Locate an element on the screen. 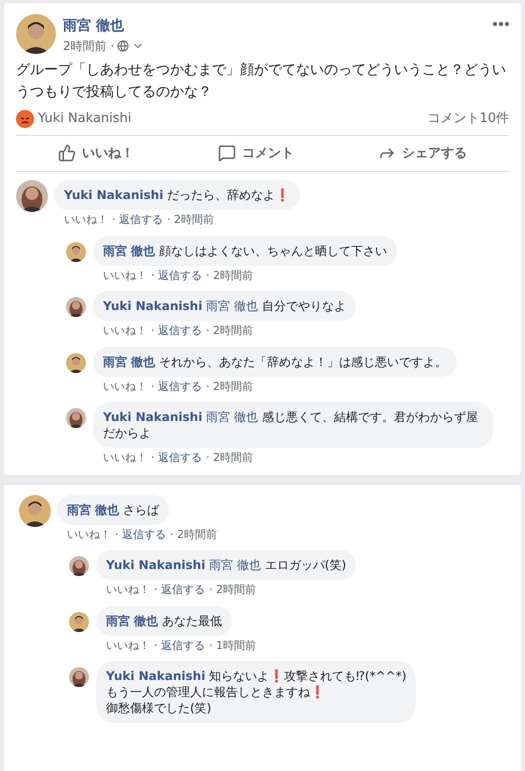 Image resolution: width=525 pixels, height=771 pixels. post-time: 2時間前 · is located at coordinates (88, 46).